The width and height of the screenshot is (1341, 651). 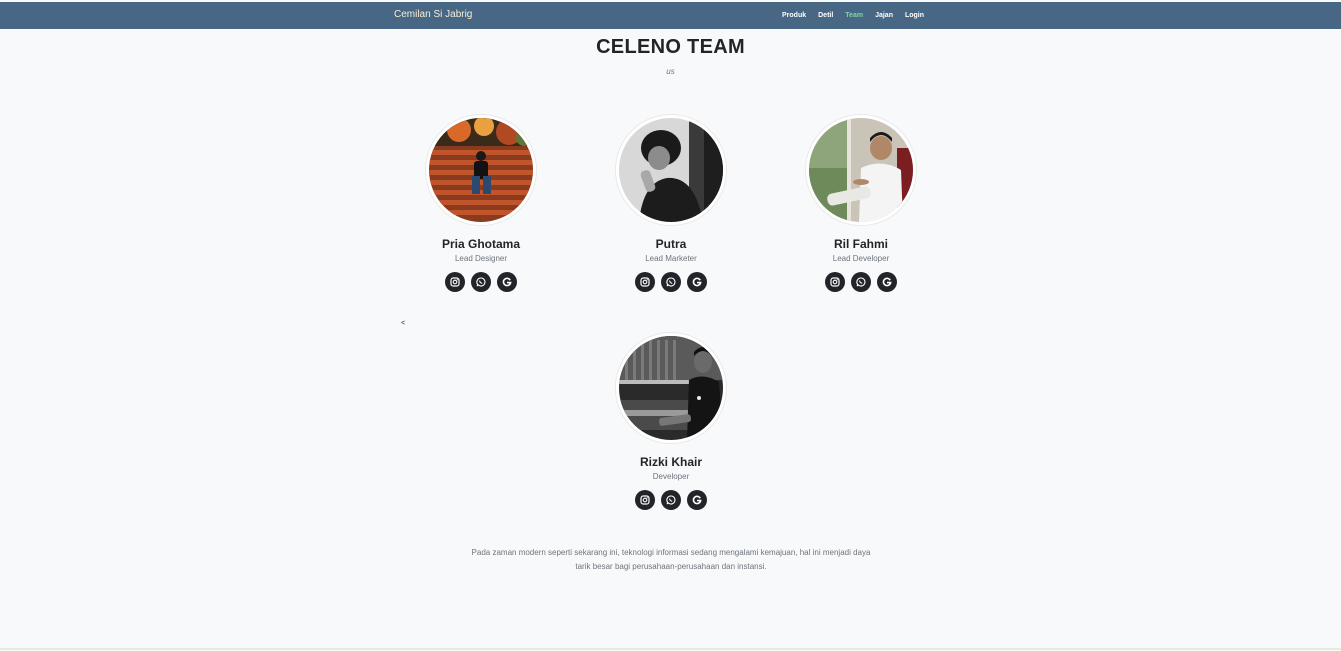 I want to click on page-title: CELENO TEAM, so click(x=670, y=47).